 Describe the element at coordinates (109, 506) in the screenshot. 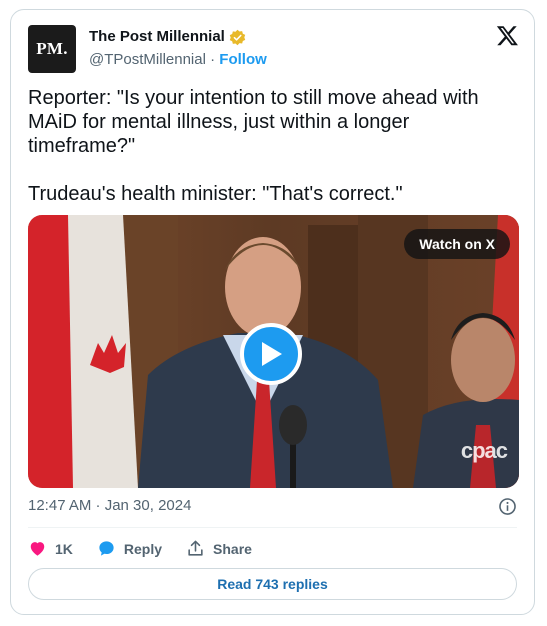

I see `timestamp: 12:47 AM · Jan 30, 2024` at that location.